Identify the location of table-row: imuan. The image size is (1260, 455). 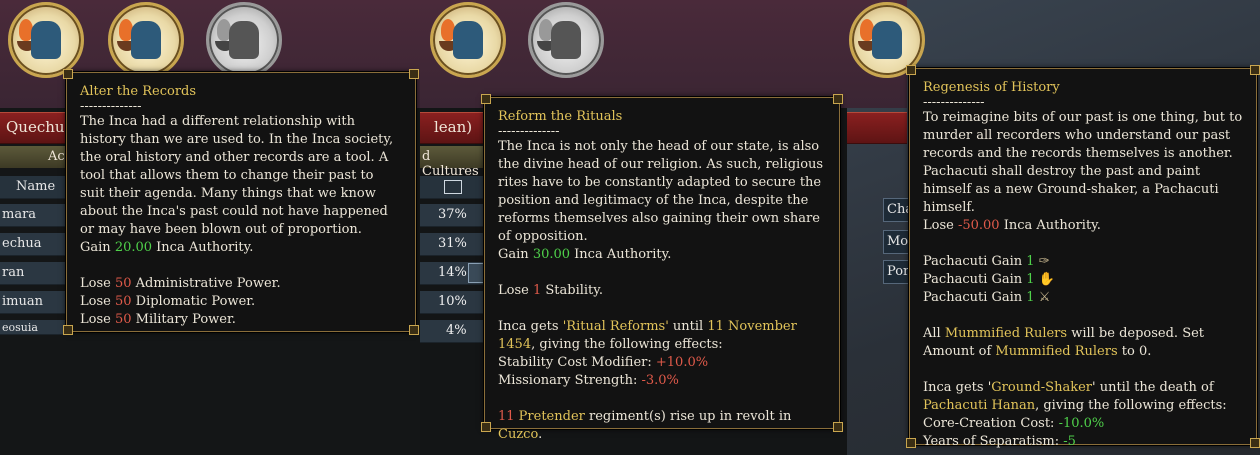
(35, 302).